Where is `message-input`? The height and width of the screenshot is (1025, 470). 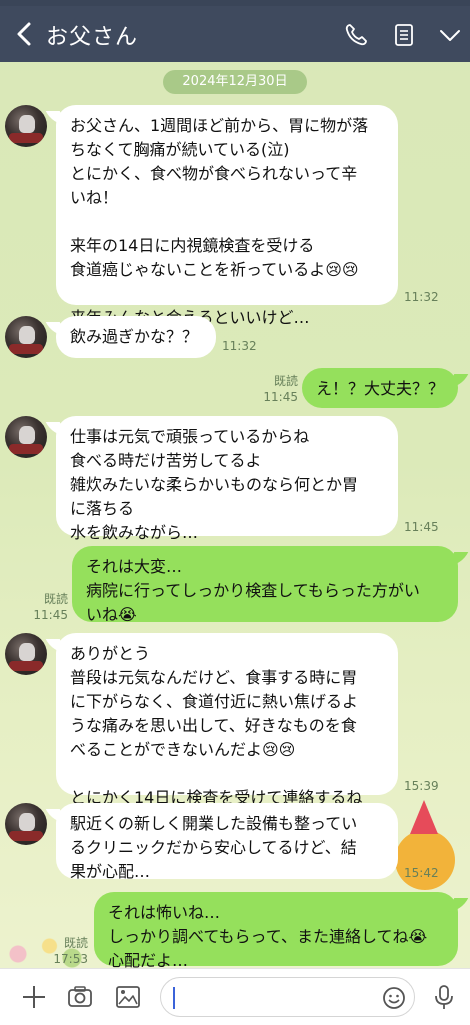 message-input is located at coordinates (287, 997).